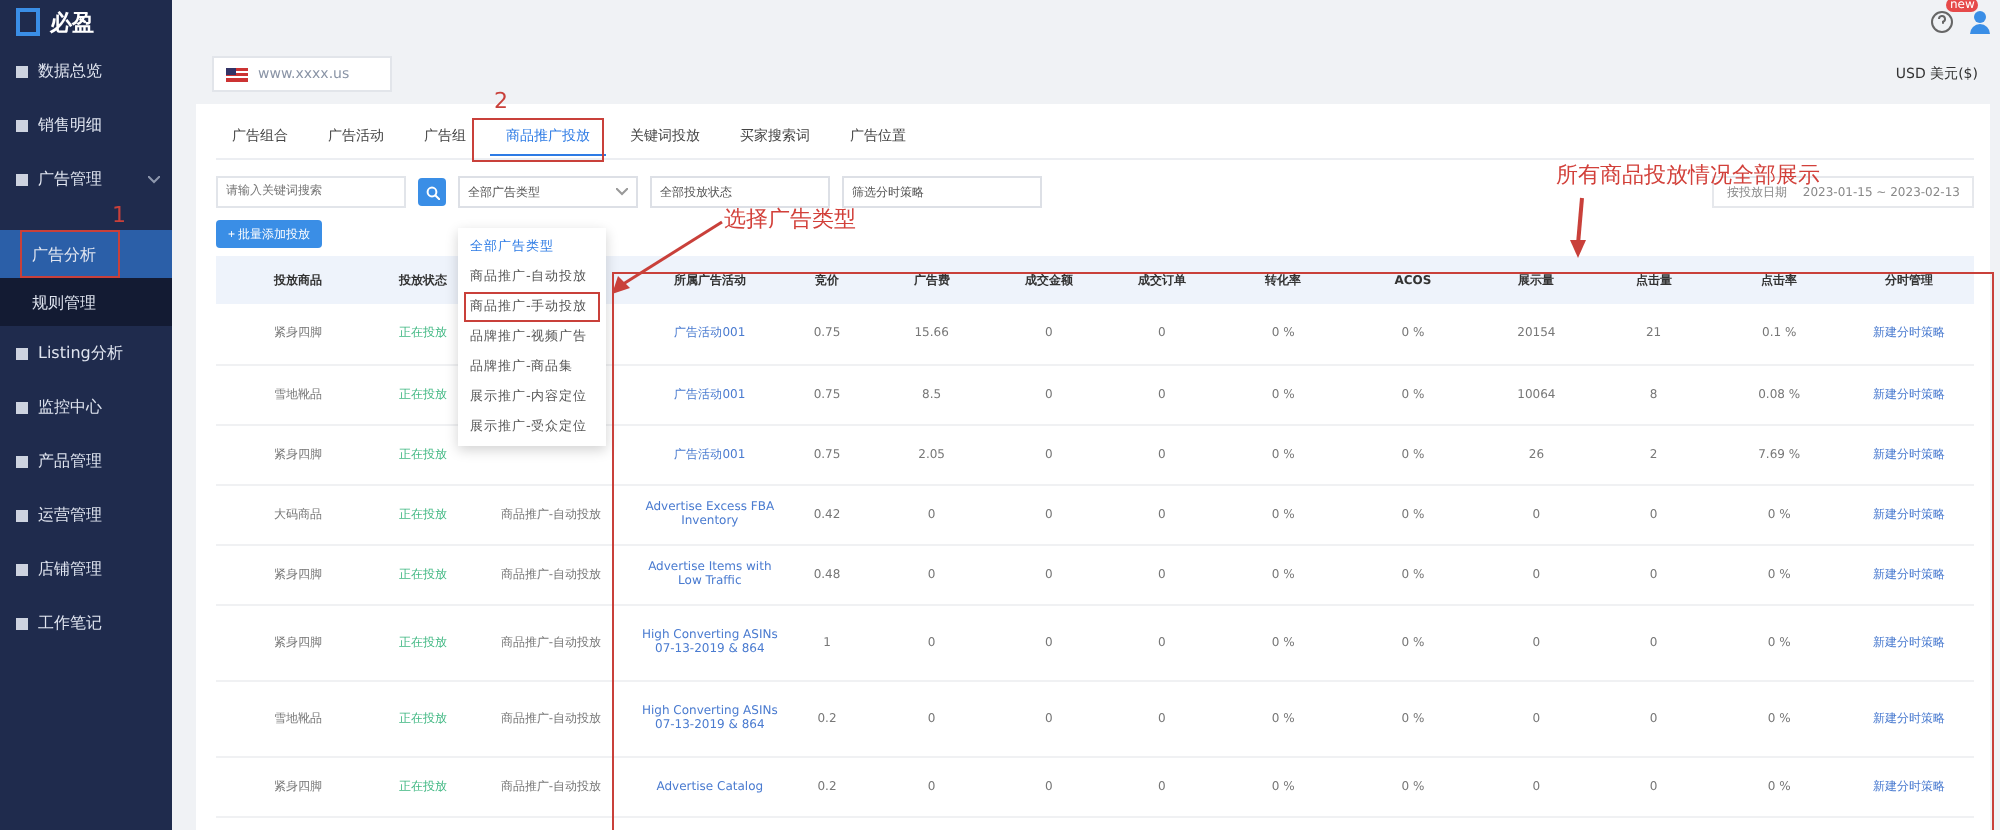 Image resolution: width=2000 pixels, height=830 pixels. I want to click on nav-item: 监控中心, so click(86, 407).